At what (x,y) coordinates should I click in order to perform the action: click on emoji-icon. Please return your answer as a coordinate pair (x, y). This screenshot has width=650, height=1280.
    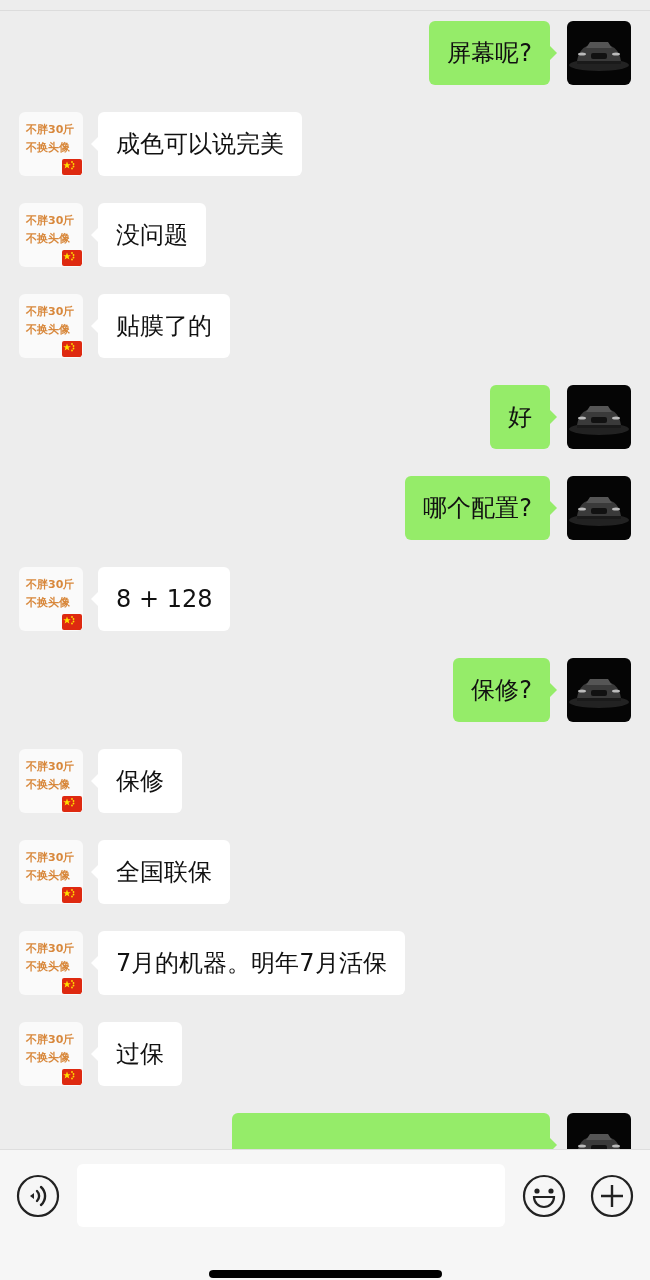
    Looking at the image, I should click on (544, 1195).